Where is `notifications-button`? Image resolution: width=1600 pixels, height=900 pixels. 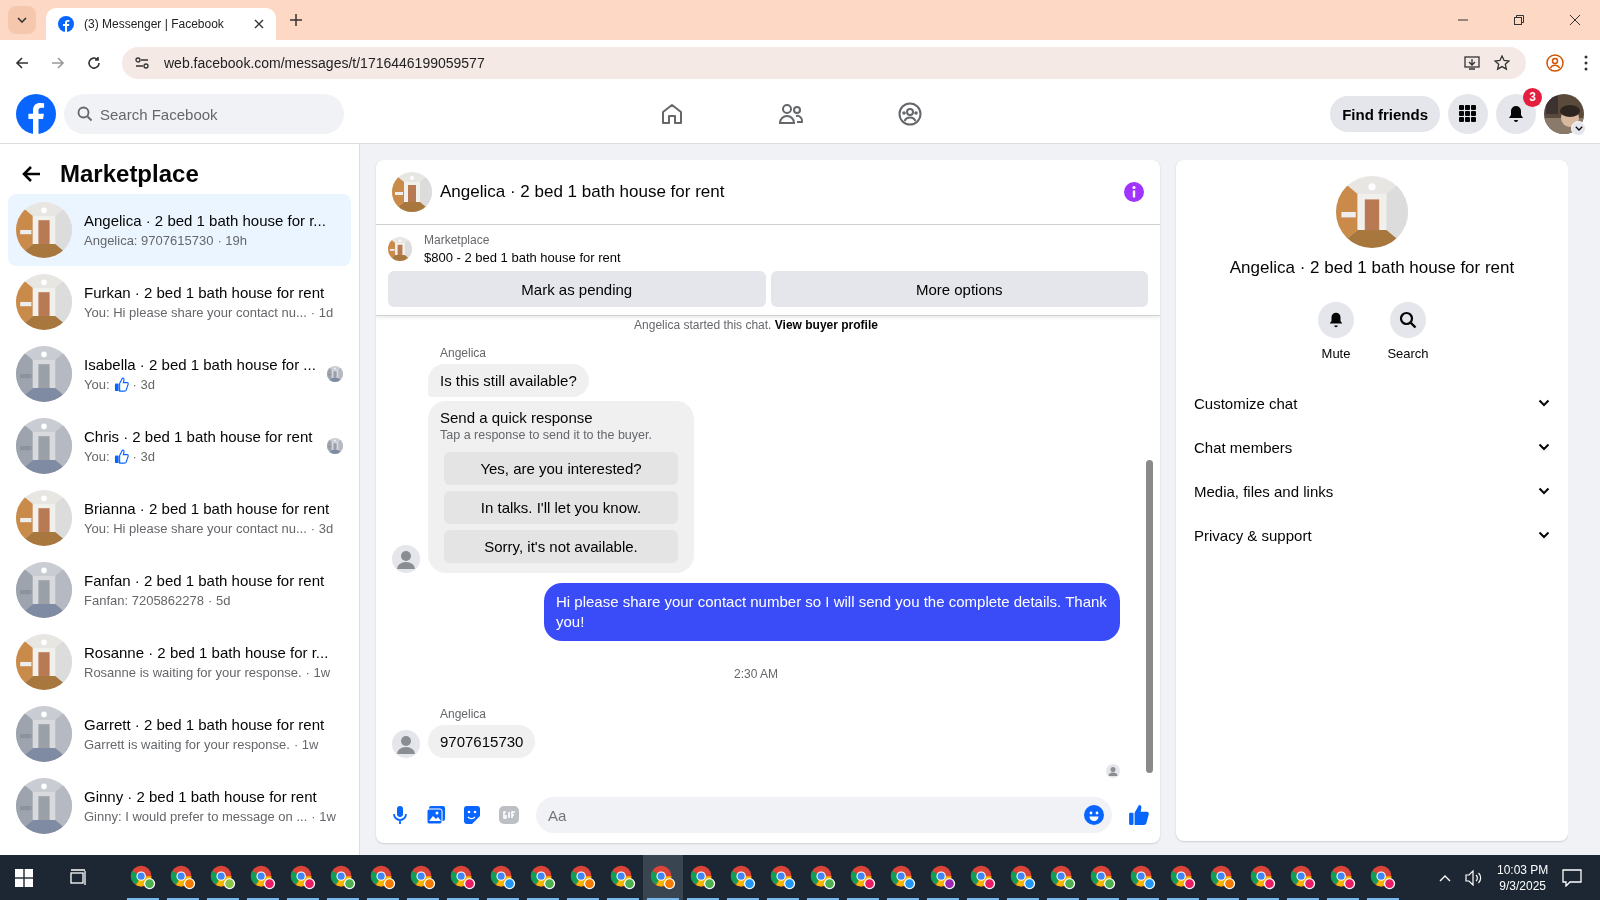
notifications-button is located at coordinates (1516, 114).